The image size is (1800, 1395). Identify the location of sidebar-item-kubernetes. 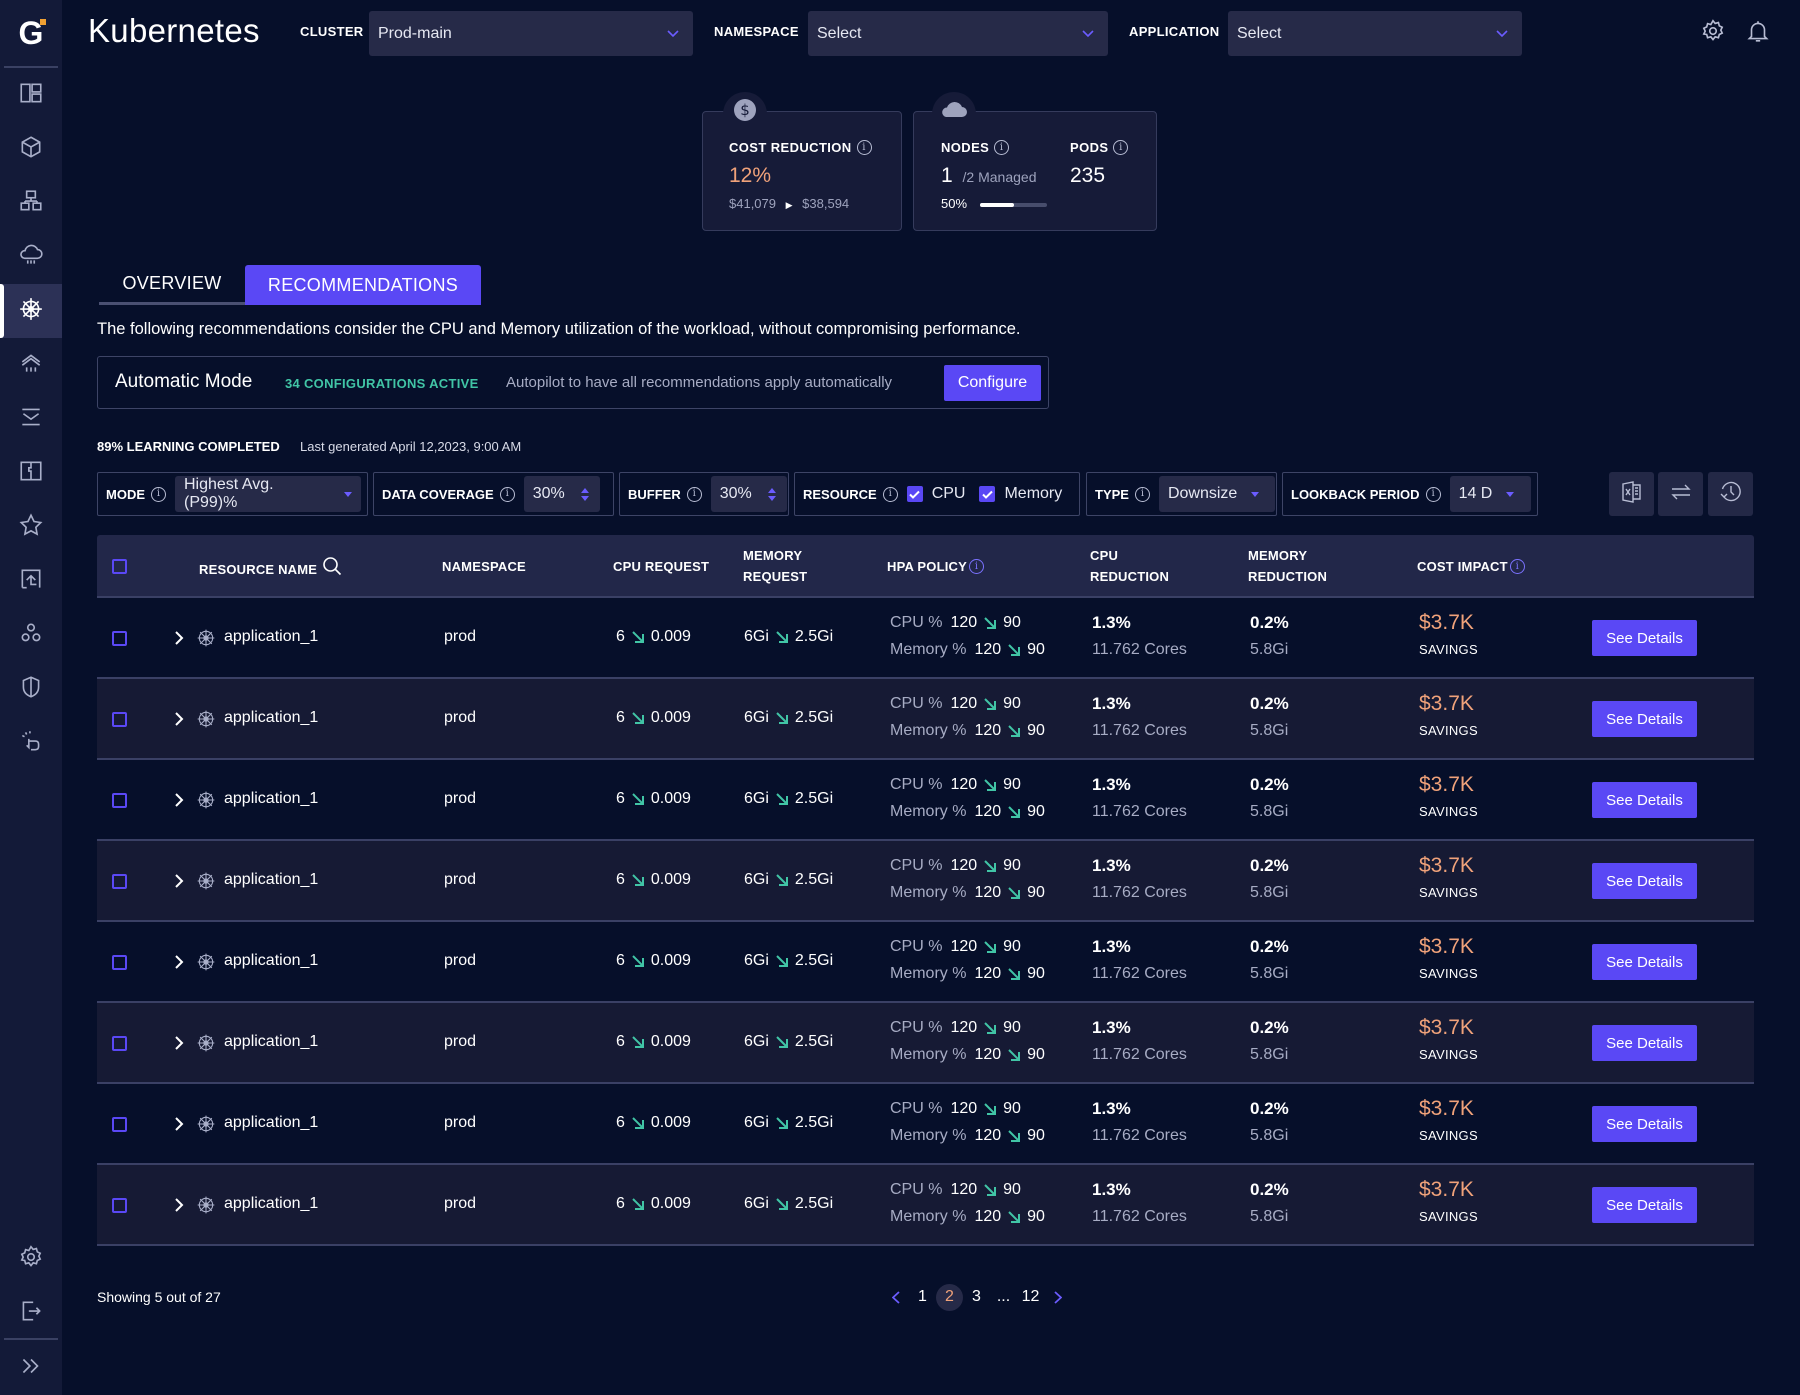
(31, 311).